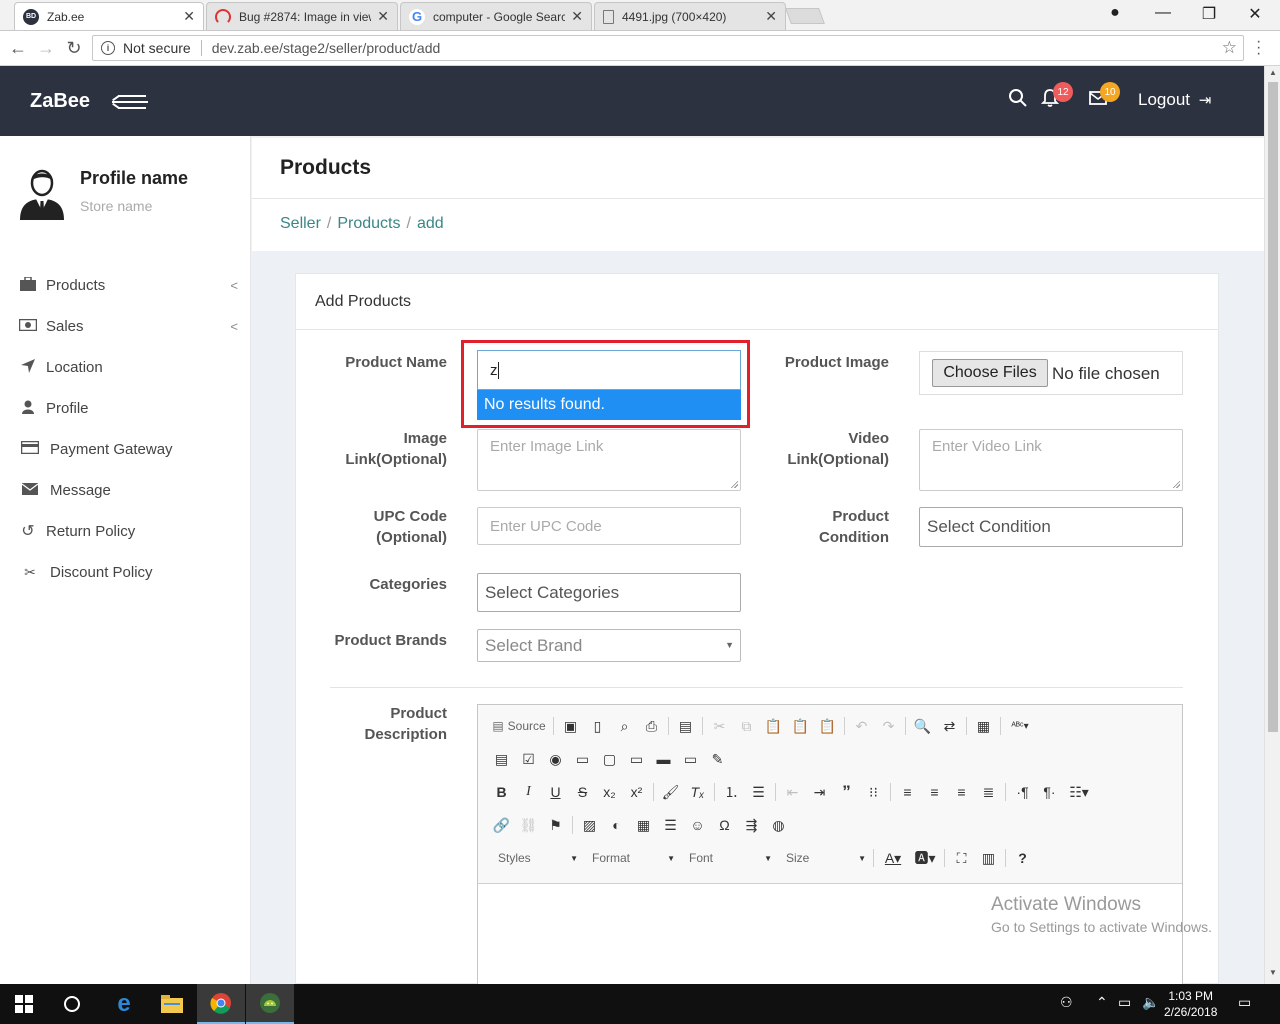  What do you see at coordinates (609, 405) in the screenshot?
I see `autocomplete-no-results: No results found.` at bounding box center [609, 405].